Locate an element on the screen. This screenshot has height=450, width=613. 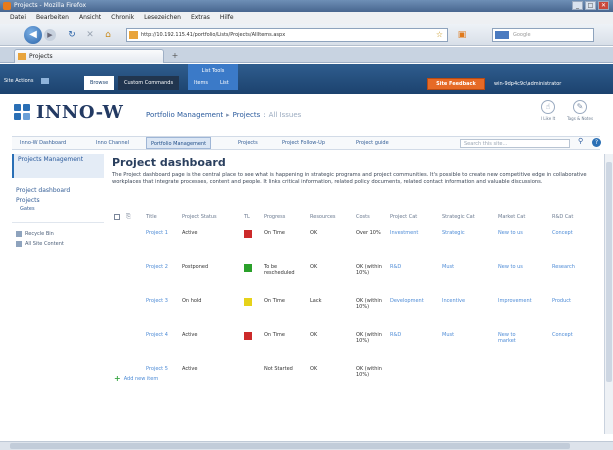
topnav-dashboard: Inno-W Dashboard is located at coordinates (43, 143).